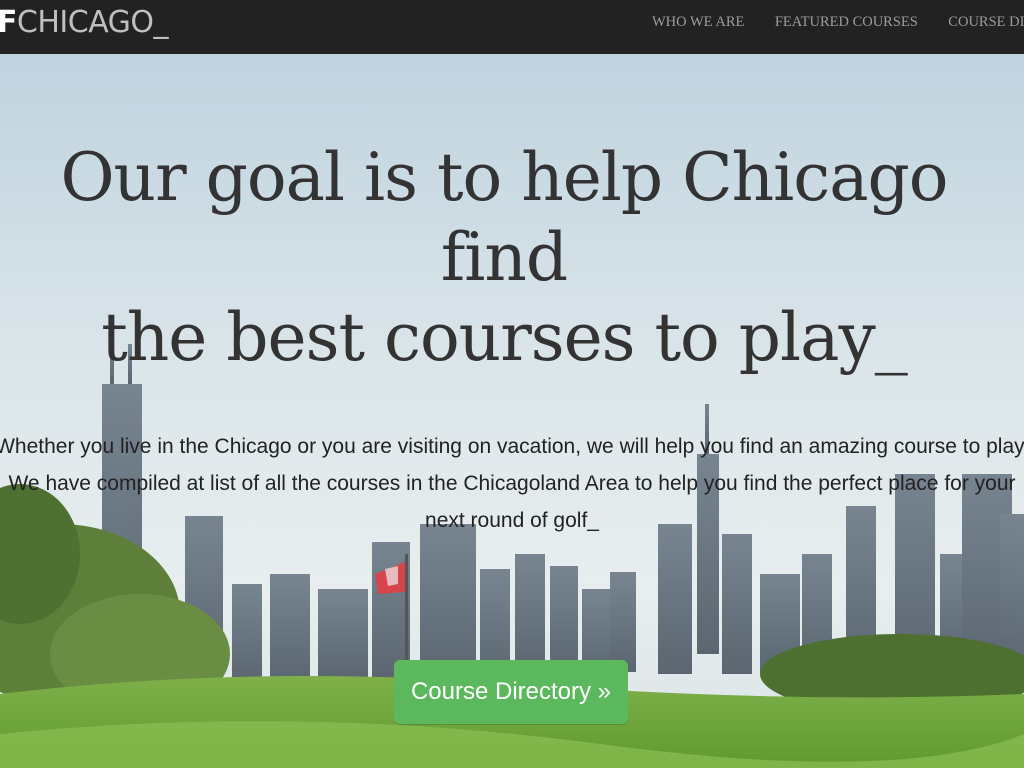  I want to click on brand-logo: .FCHICAGO_, so click(84, 23).